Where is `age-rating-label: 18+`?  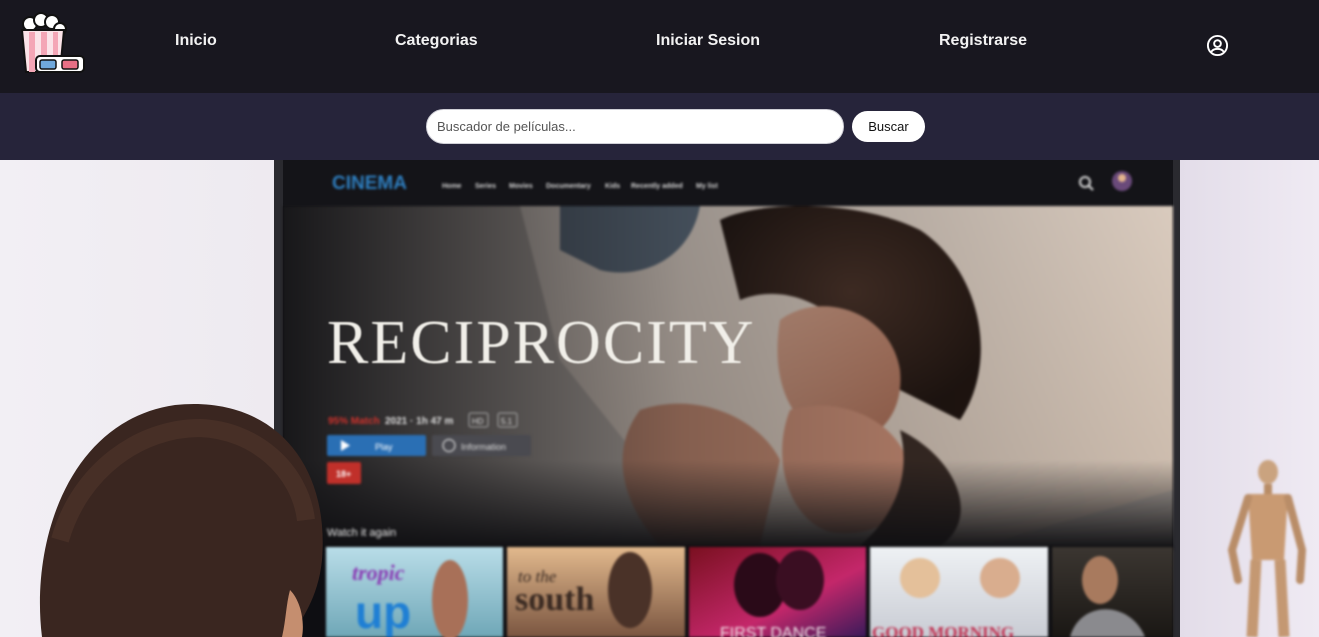
age-rating-label: 18+ is located at coordinates (343, 474).